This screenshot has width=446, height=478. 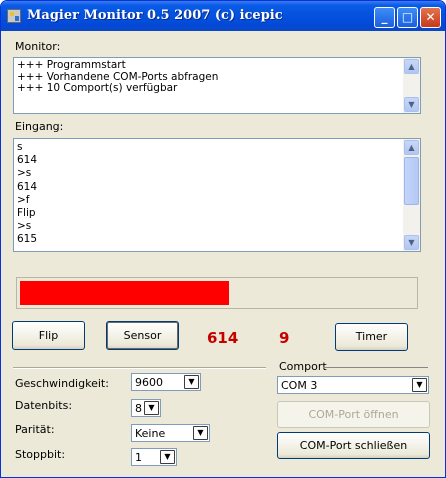 What do you see at coordinates (149, 382) in the screenshot?
I see `speed-value: 9600` at bounding box center [149, 382].